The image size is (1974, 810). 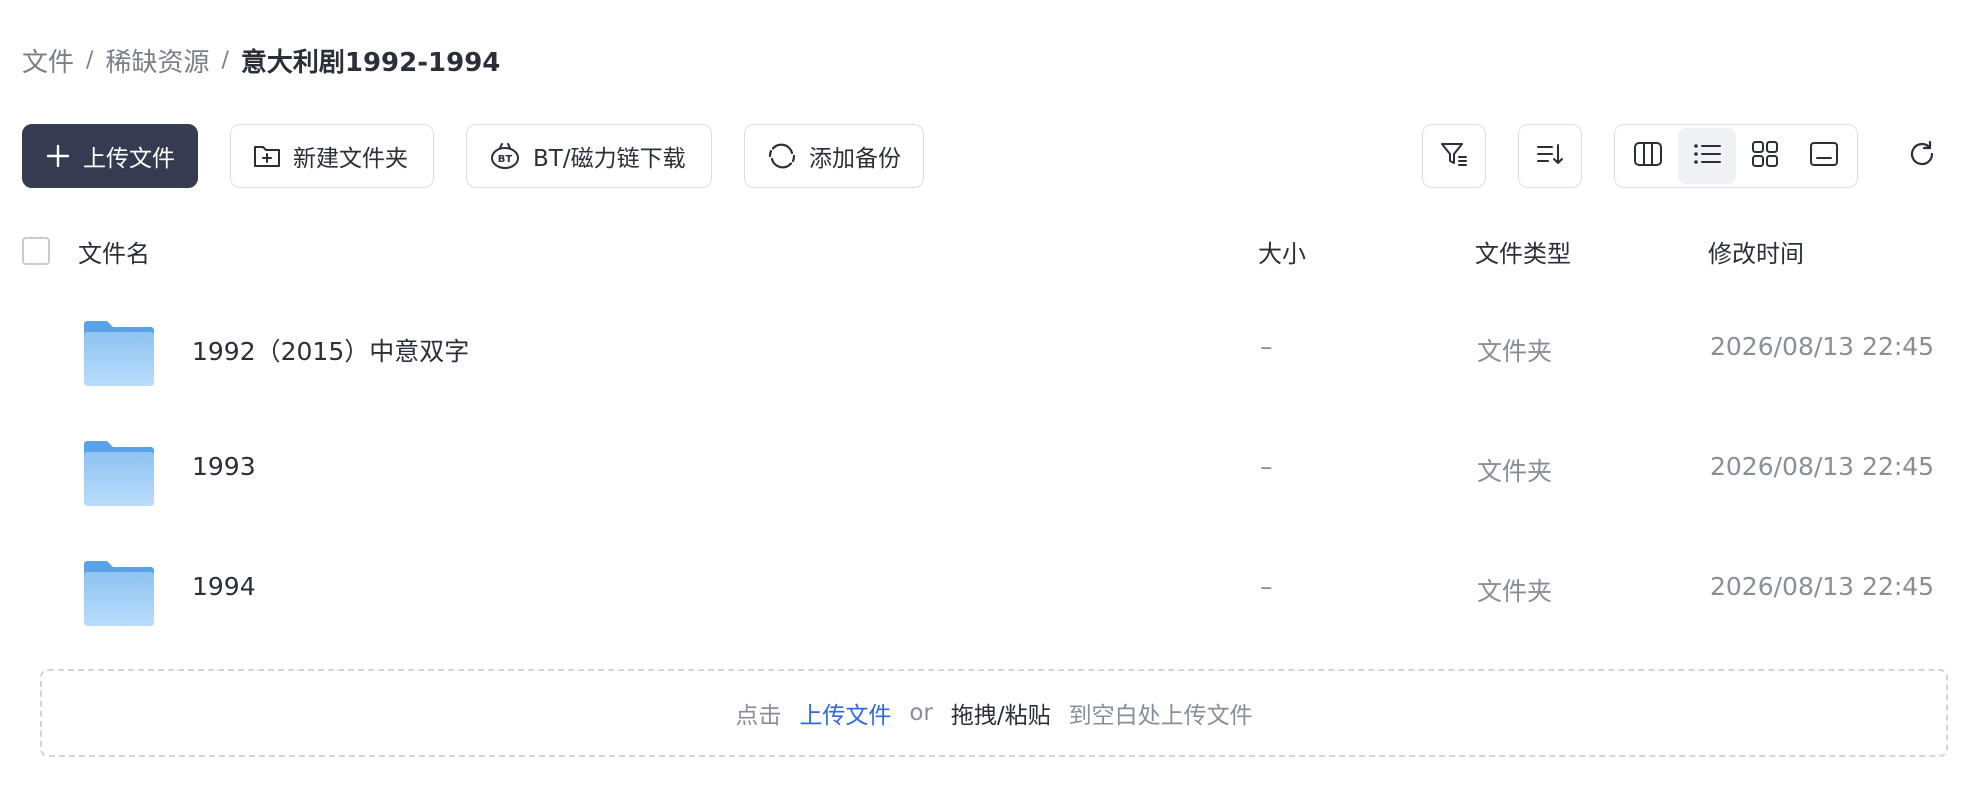 What do you see at coordinates (921, 713) in the screenshot?
I see `dropzone-or: or` at bounding box center [921, 713].